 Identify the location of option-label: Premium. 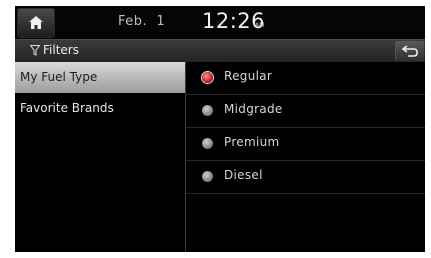
(252, 142).